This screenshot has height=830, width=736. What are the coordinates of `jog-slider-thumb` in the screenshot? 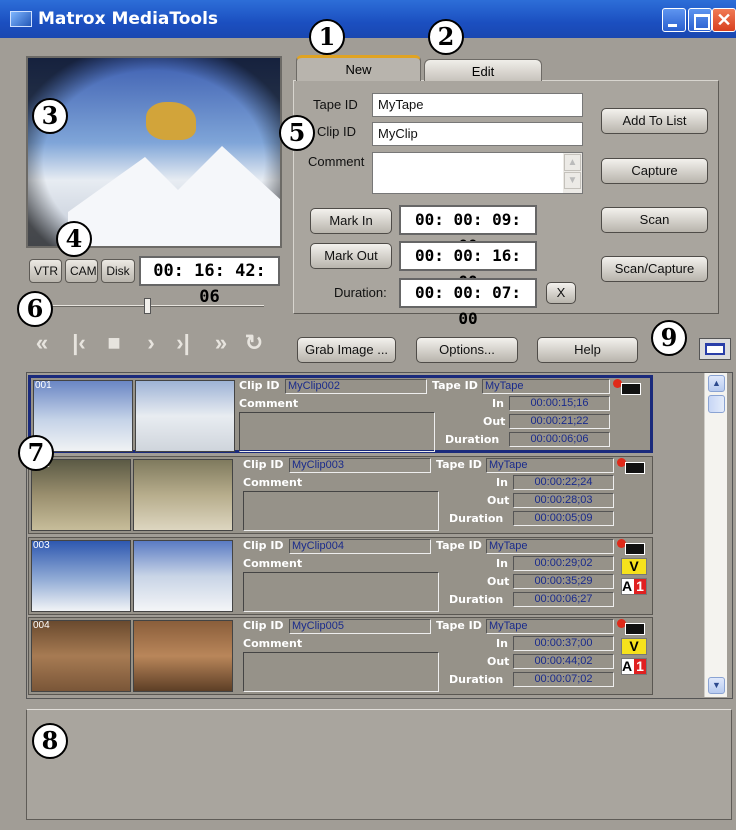 It's located at (148, 306).